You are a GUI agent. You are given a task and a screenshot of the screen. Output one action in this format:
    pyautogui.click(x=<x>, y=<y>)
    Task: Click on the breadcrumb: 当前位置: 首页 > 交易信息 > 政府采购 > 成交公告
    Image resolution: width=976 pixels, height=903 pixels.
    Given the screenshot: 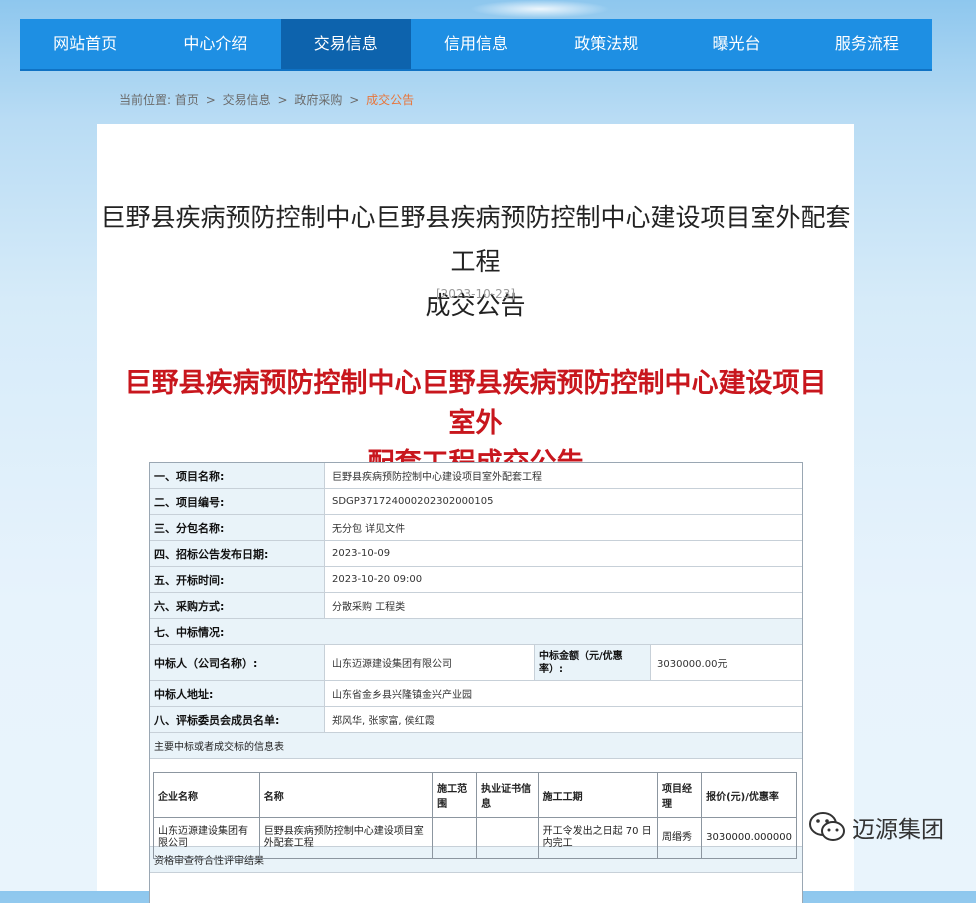 What is the action you would take?
    pyautogui.click(x=266, y=99)
    